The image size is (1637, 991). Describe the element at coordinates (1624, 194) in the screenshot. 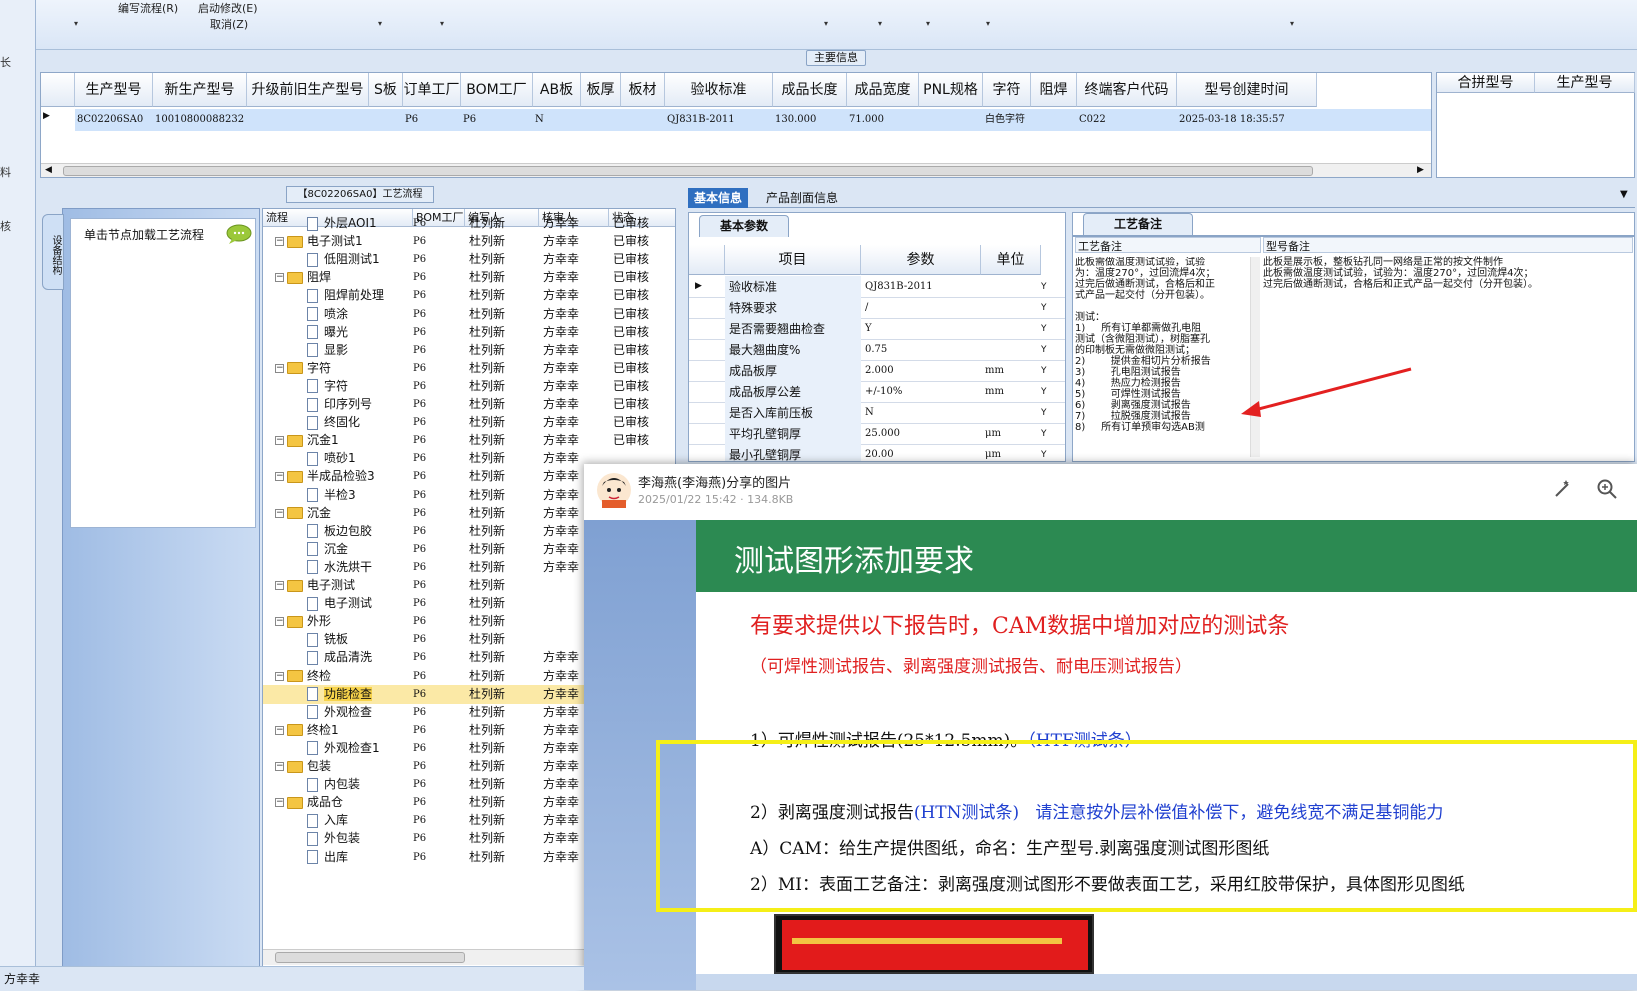

I see `chevron-down-icon: ▼` at that location.